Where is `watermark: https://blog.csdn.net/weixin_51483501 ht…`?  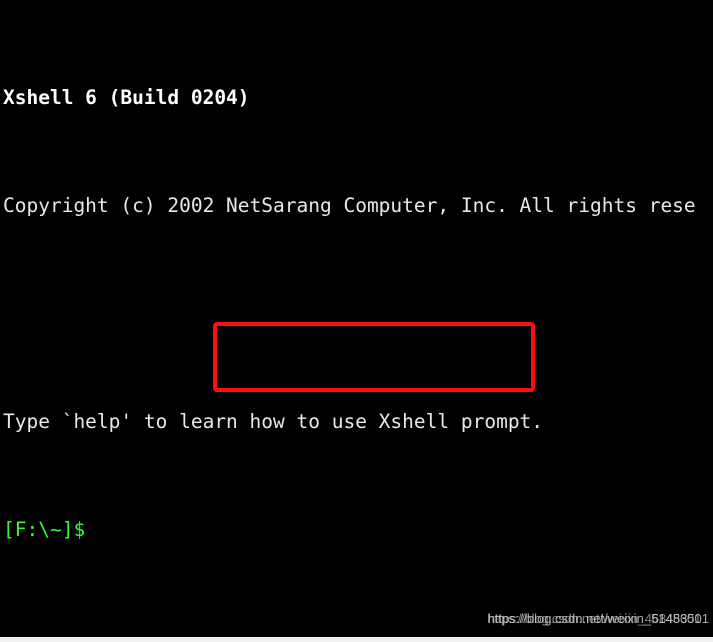
watermark: https://blog.csdn.net/weixin_51483501 ht… is located at coordinates (559, 620).